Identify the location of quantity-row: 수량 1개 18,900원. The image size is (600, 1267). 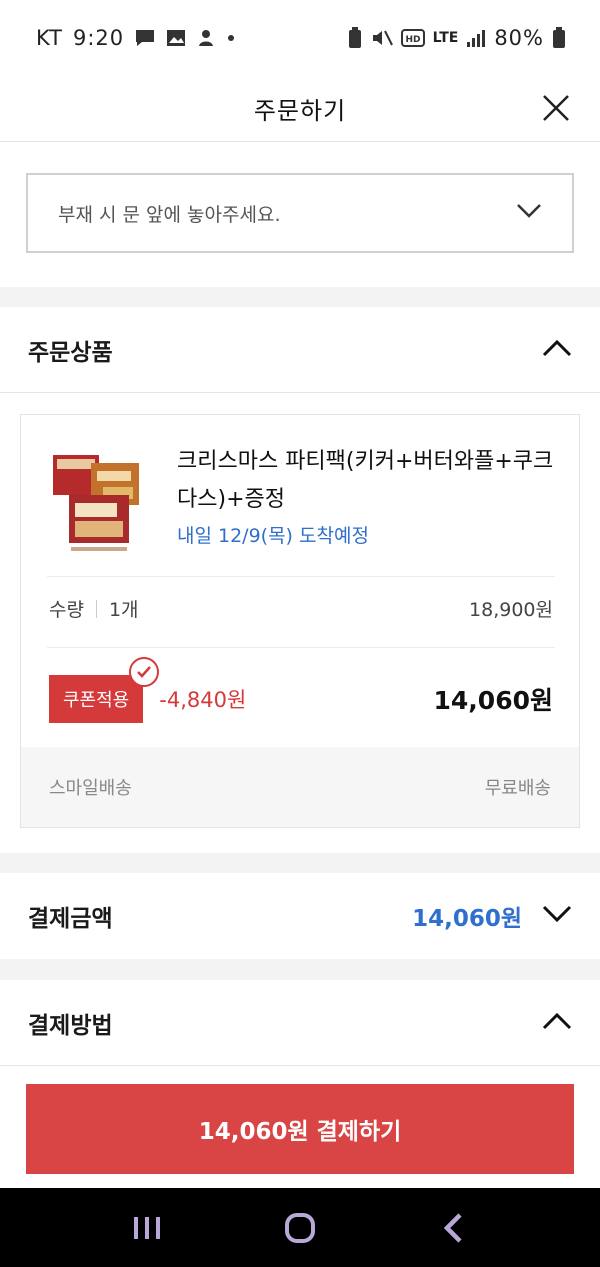
(301, 608).